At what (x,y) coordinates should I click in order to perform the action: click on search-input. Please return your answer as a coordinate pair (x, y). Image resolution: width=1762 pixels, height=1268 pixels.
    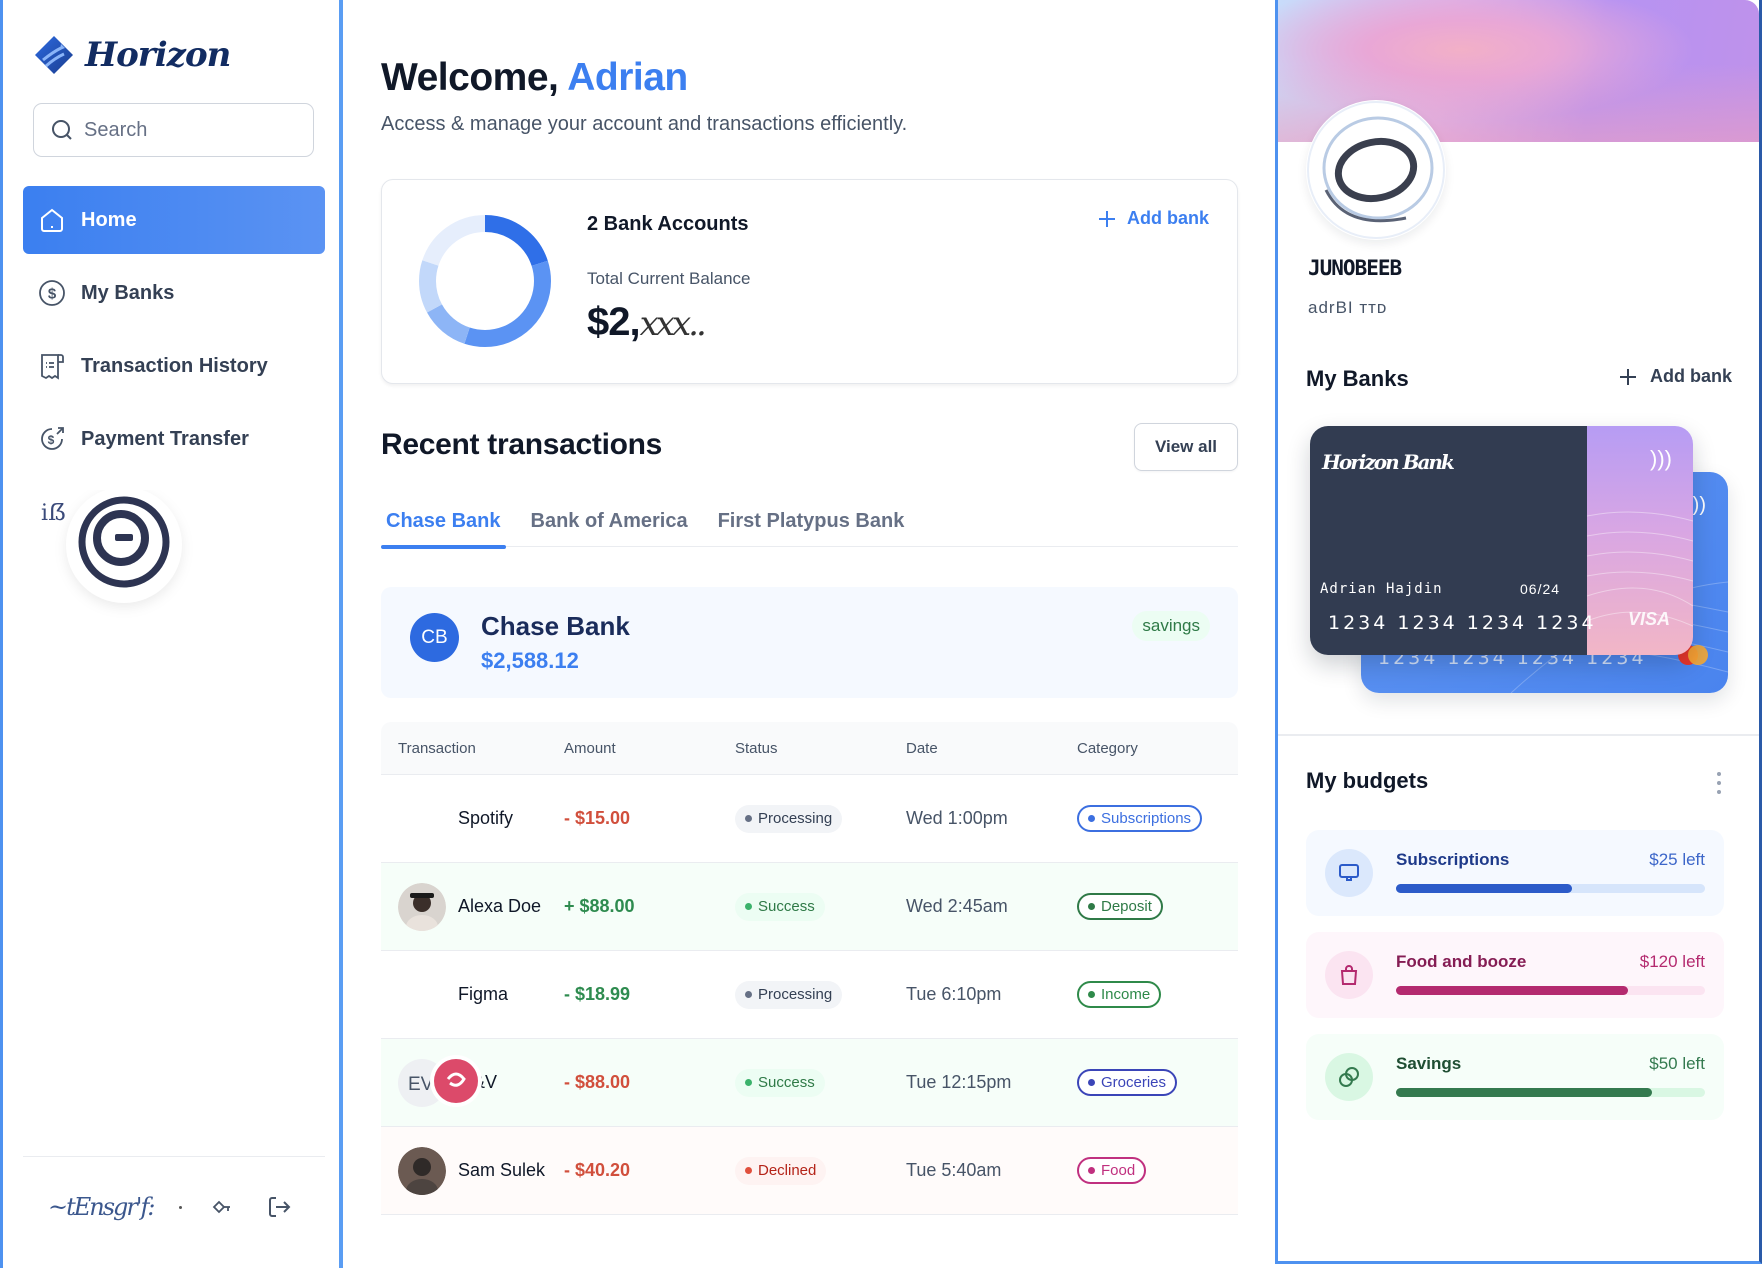
    Looking at the image, I should click on (184, 130).